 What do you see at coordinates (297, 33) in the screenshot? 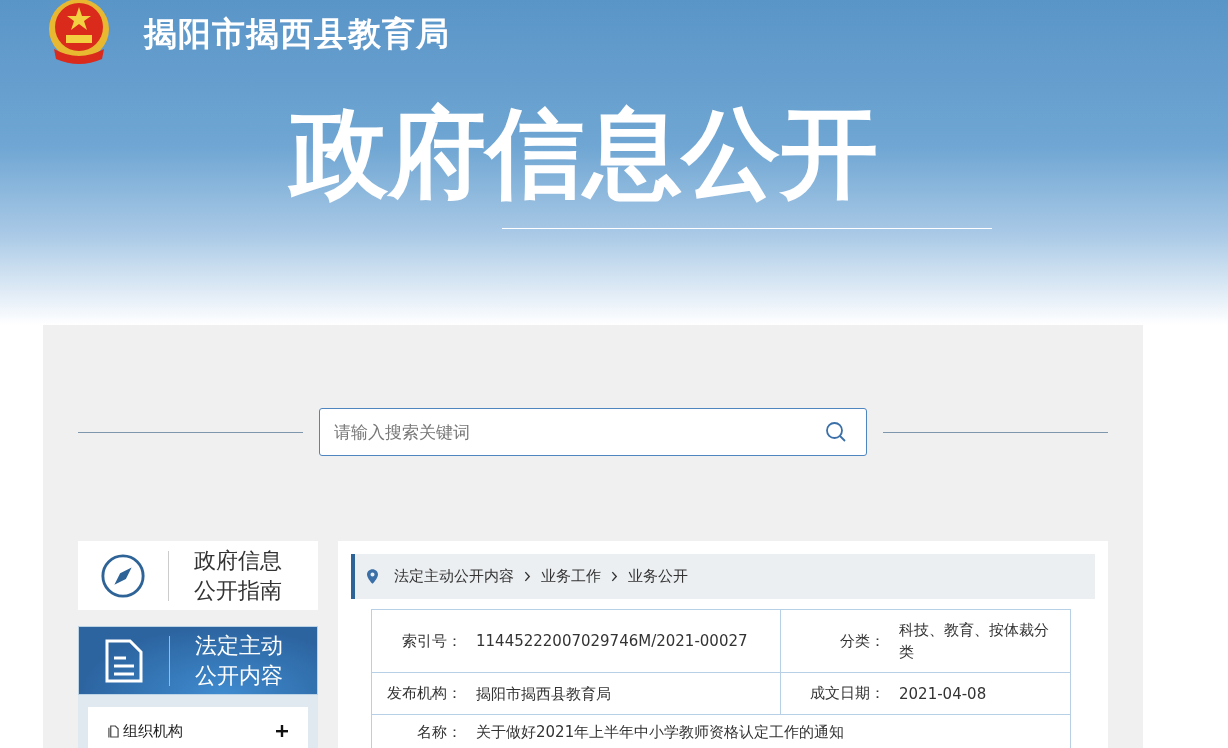
I see `site-title: 揭阳市揭西县教育局` at bounding box center [297, 33].